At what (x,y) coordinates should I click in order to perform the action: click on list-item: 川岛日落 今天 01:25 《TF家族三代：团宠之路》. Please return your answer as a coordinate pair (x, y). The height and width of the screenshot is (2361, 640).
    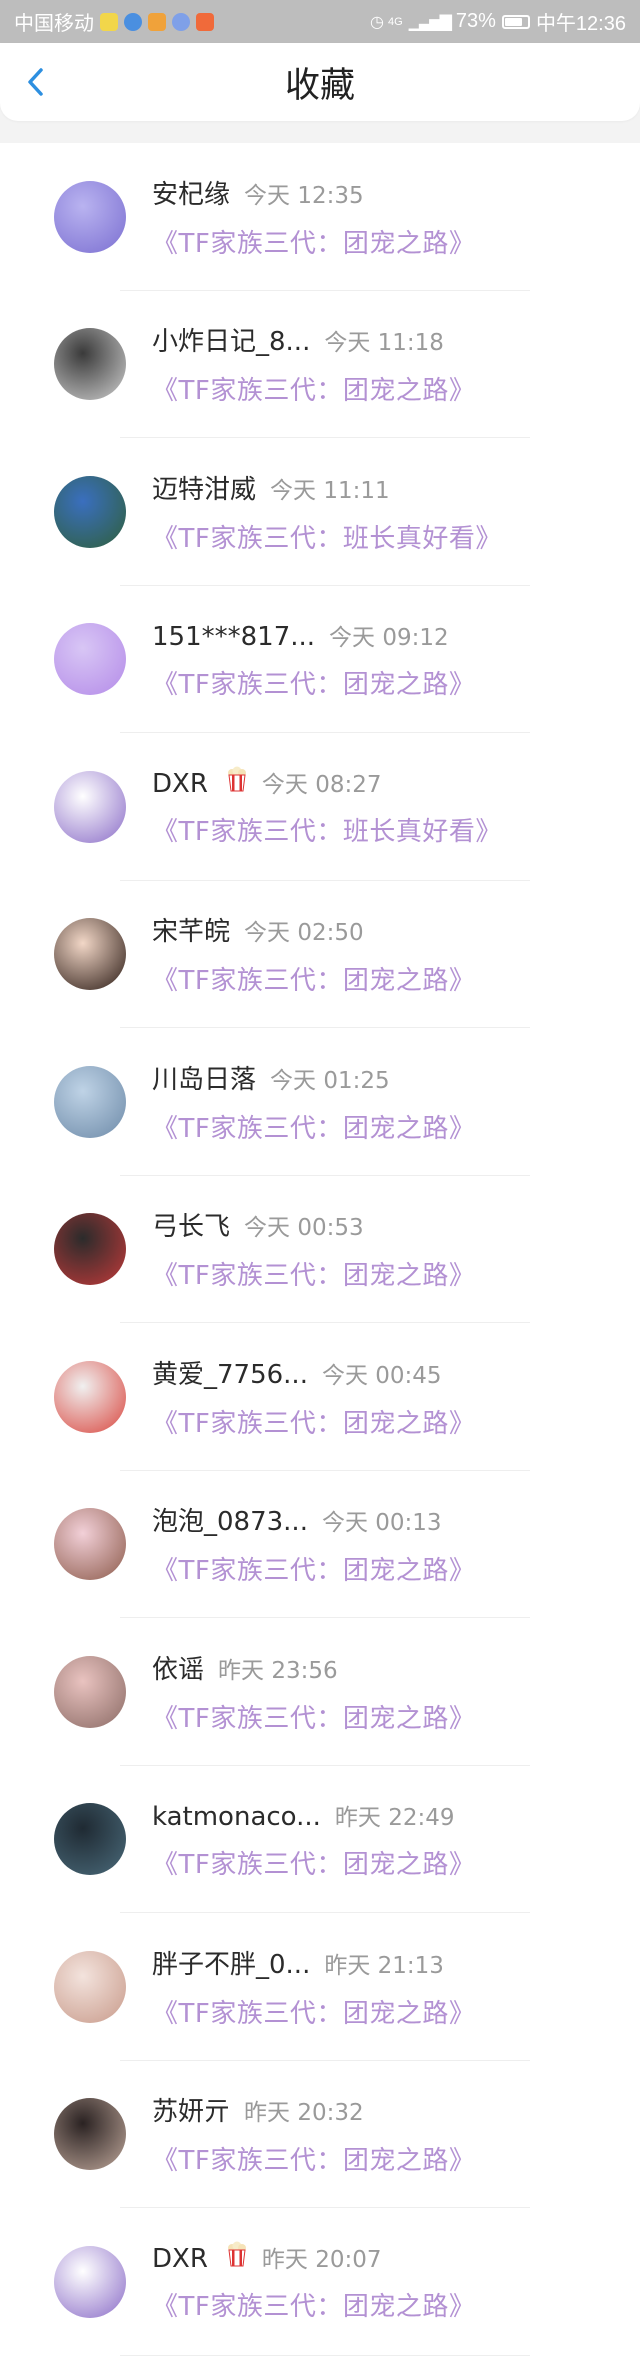
    Looking at the image, I should click on (320, 1102).